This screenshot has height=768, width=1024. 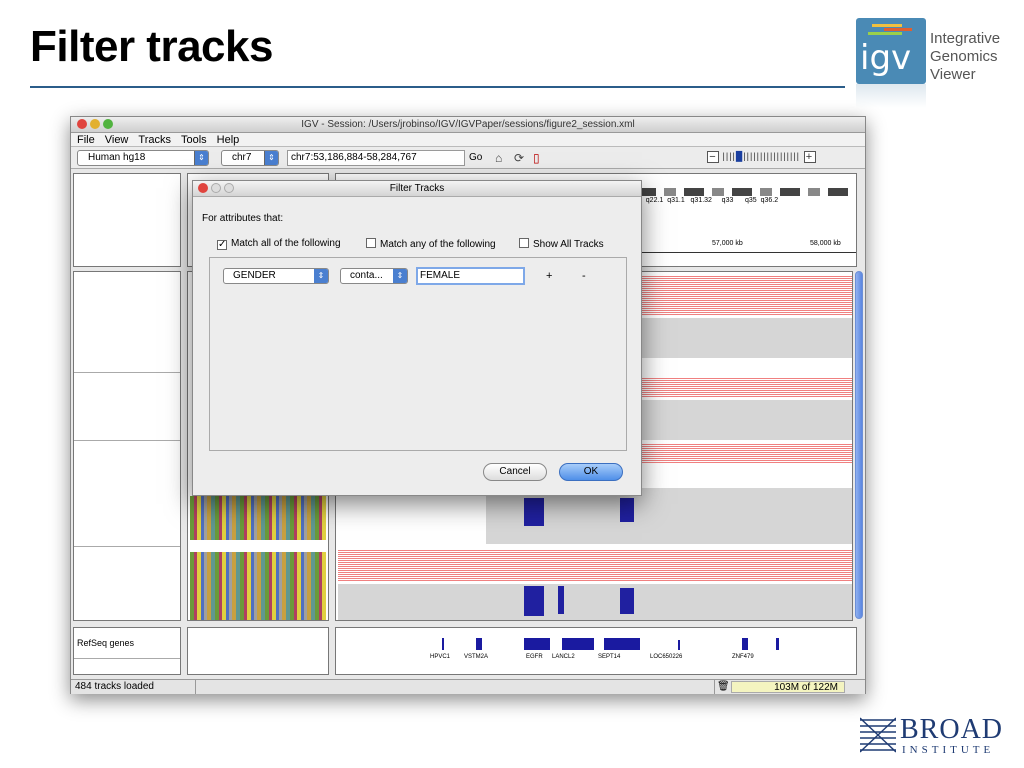 What do you see at coordinates (666, 657) in the screenshot?
I see `gene-label: LOC650226` at bounding box center [666, 657].